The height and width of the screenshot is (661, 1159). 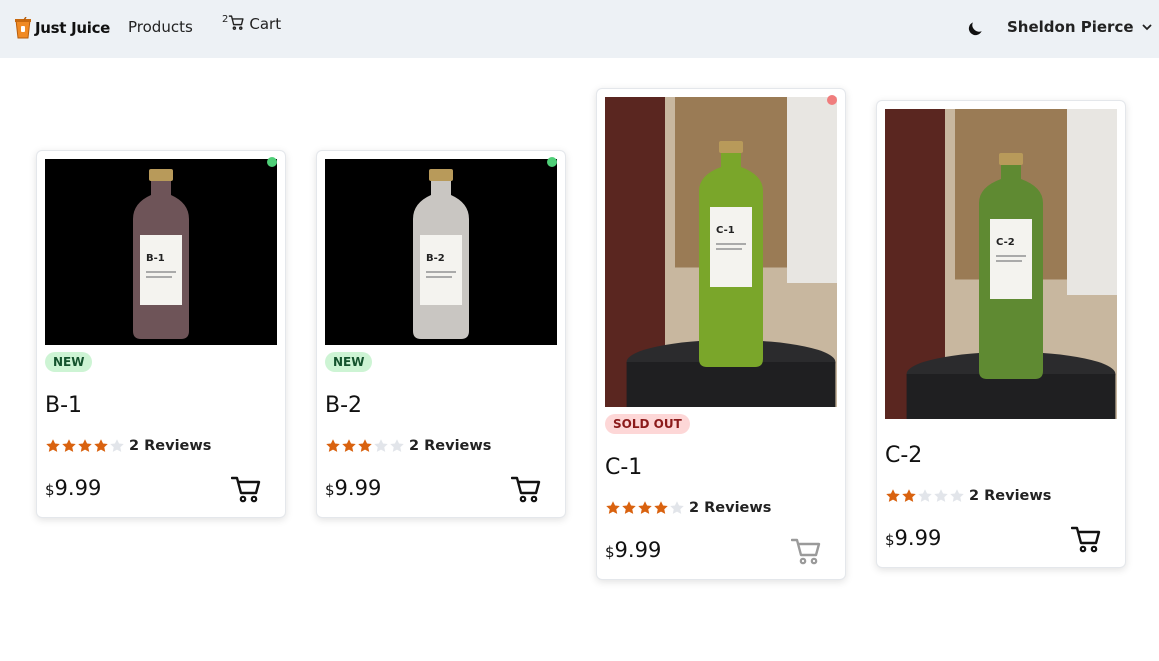 I want to click on moon-icon, so click(x=975, y=29).